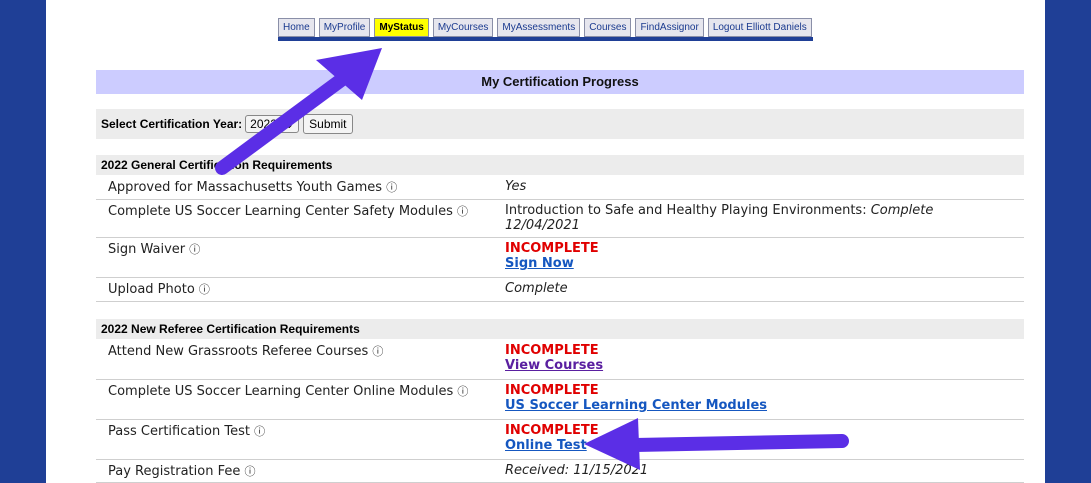 The height and width of the screenshot is (483, 1091). I want to click on requirement-value: INCOMPLETE View Courses, so click(760, 358).